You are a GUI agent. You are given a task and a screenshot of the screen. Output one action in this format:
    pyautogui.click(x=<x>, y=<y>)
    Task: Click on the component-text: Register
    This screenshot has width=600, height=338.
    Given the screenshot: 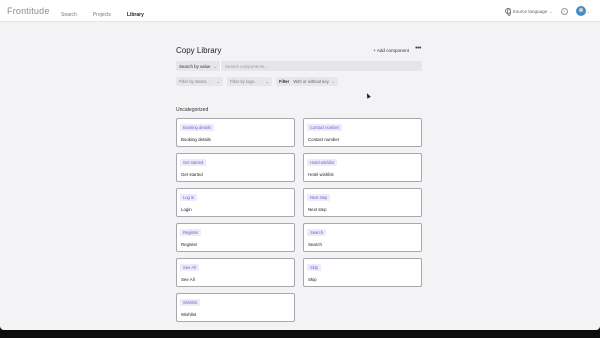 What is the action you would take?
    pyautogui.click(x=189, y=244)
    